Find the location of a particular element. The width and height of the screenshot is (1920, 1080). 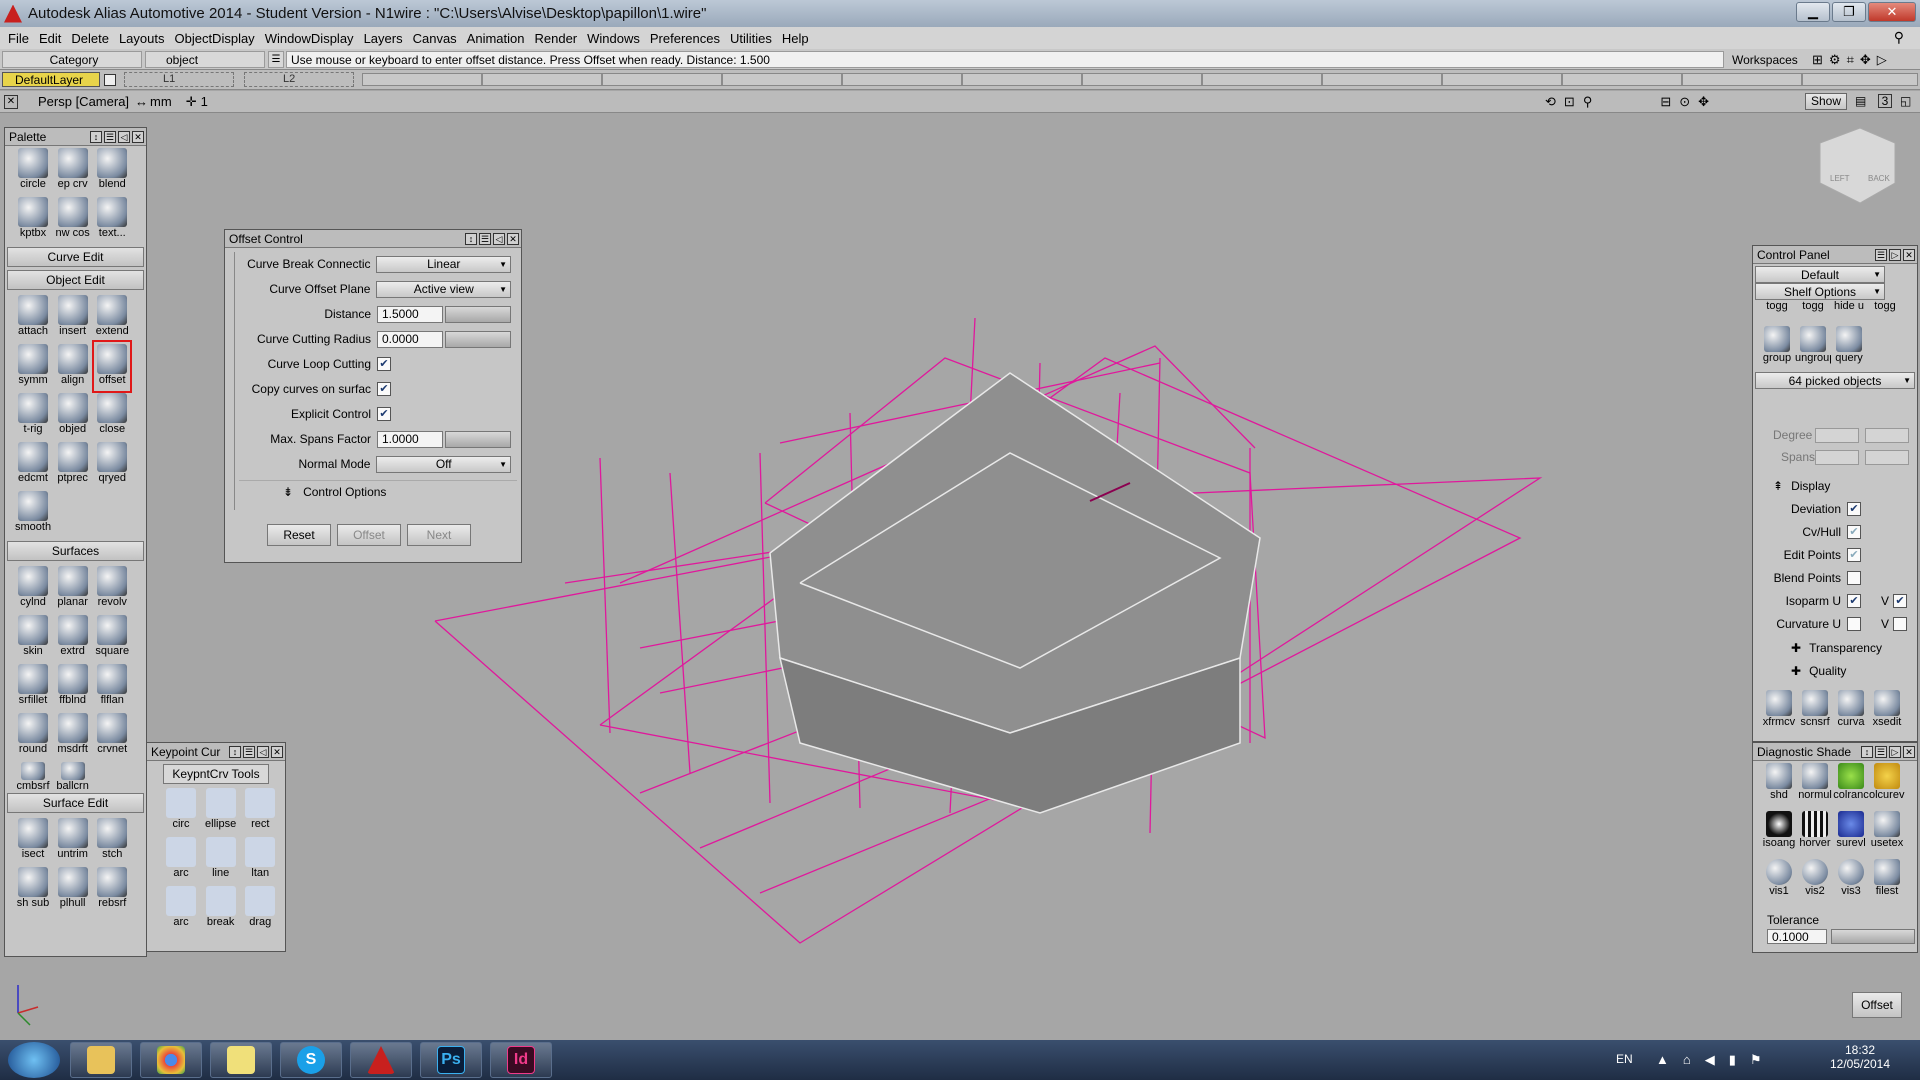

max-spans-slider is located at coordinates (478, 439).